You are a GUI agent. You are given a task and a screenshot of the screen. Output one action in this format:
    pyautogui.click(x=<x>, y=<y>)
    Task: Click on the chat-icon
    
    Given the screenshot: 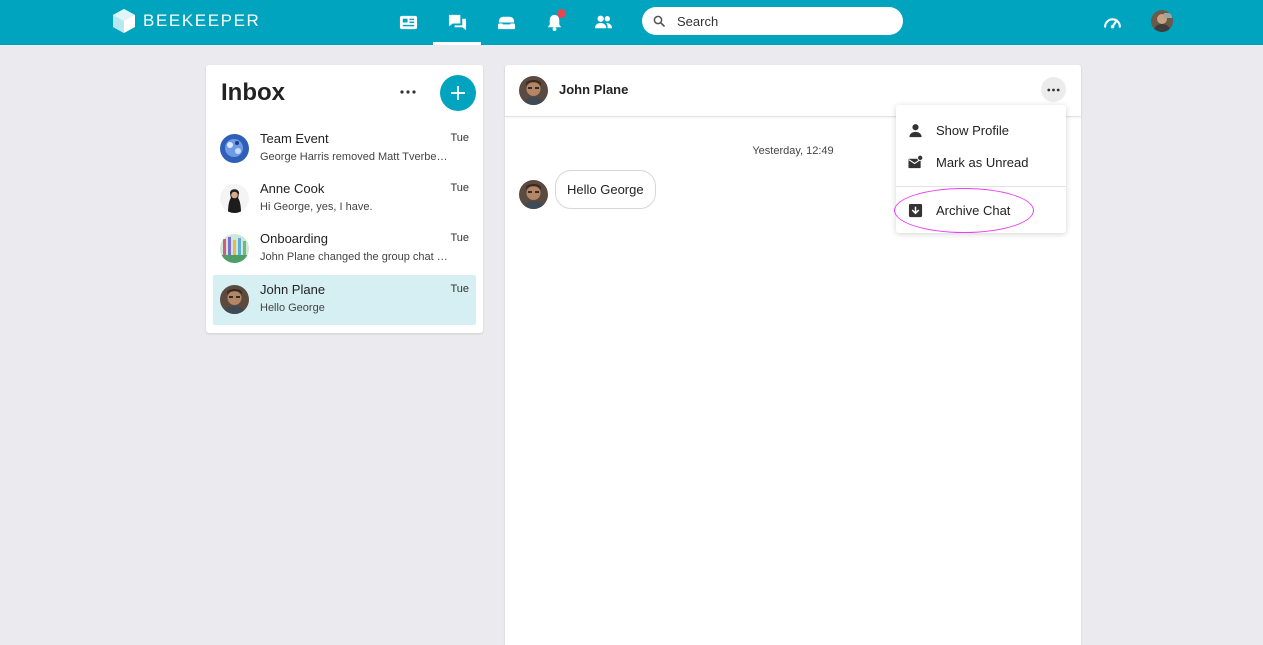 What is the action you would take?
    pyautogui.click(x=457, y=22)
    